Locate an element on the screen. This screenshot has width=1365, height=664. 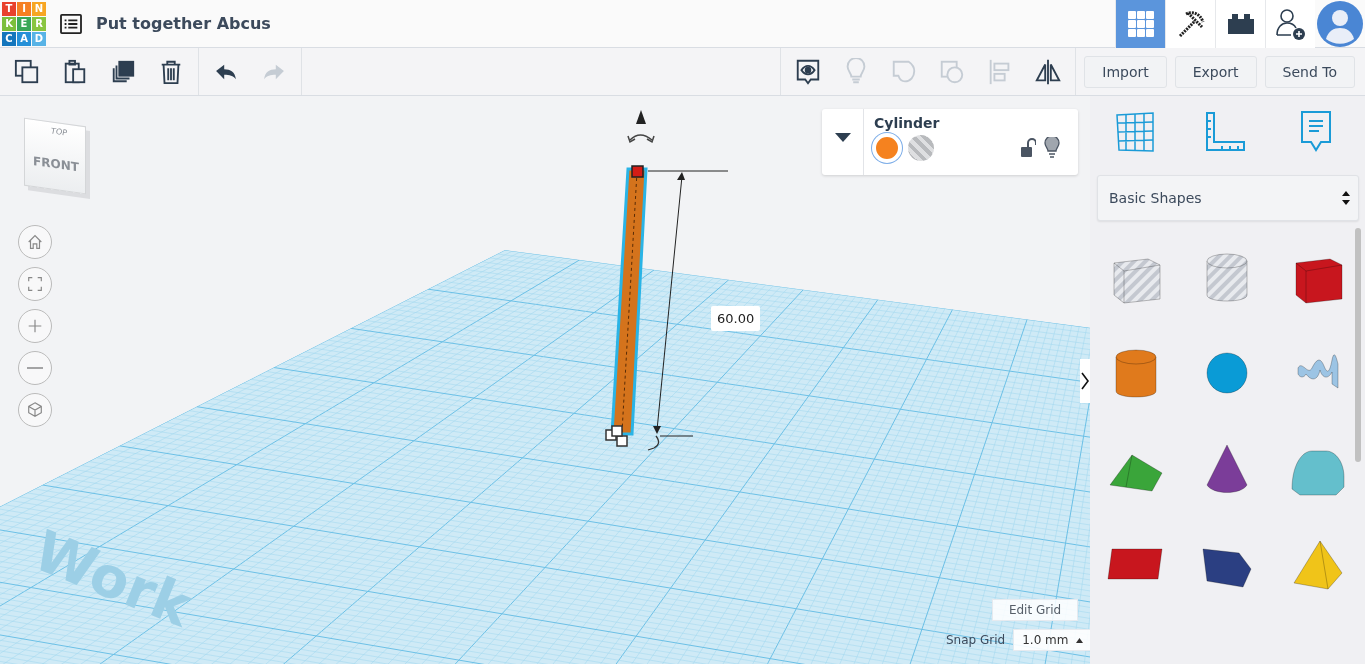
zoom-in-view-button is located at coordinates (35, 326).